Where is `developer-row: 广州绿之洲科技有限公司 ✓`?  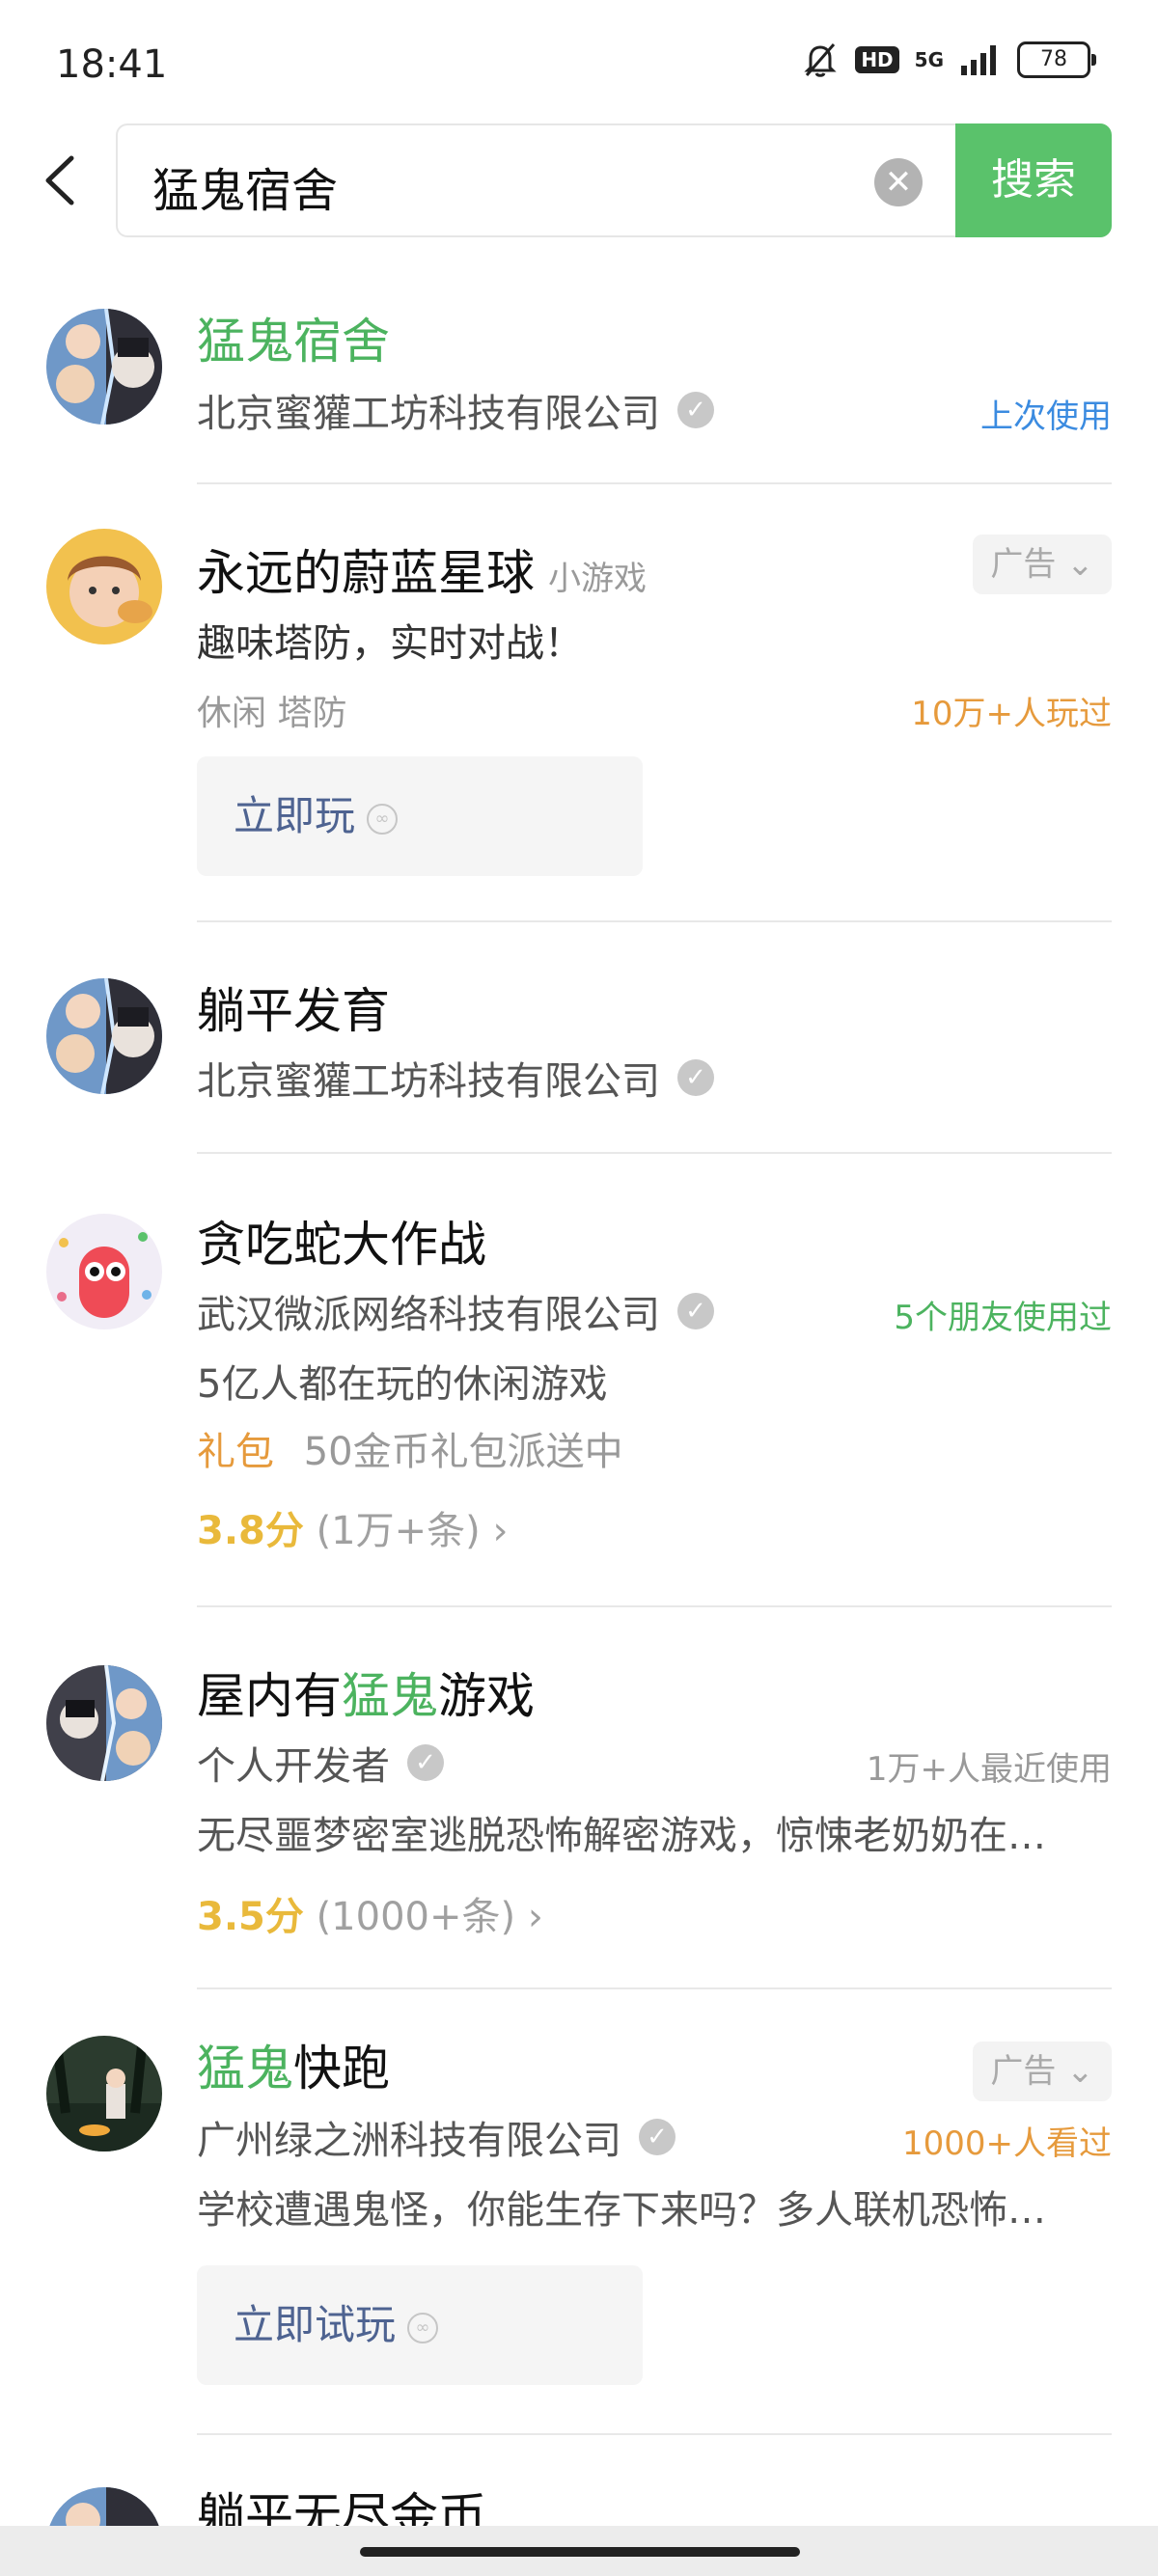
developer-row: 广州绿之洲科技有限公司 ✓ is located at coordinates (436, 2137).